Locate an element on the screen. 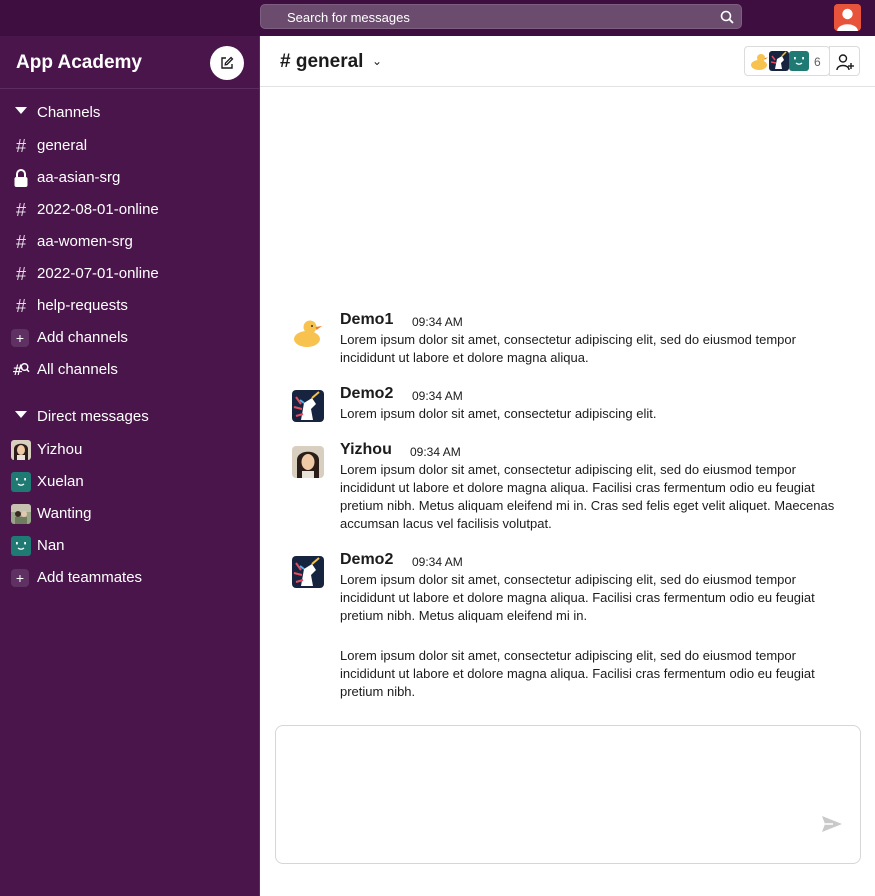  search-bar: Search for messages is located at coordinates (501, 16).